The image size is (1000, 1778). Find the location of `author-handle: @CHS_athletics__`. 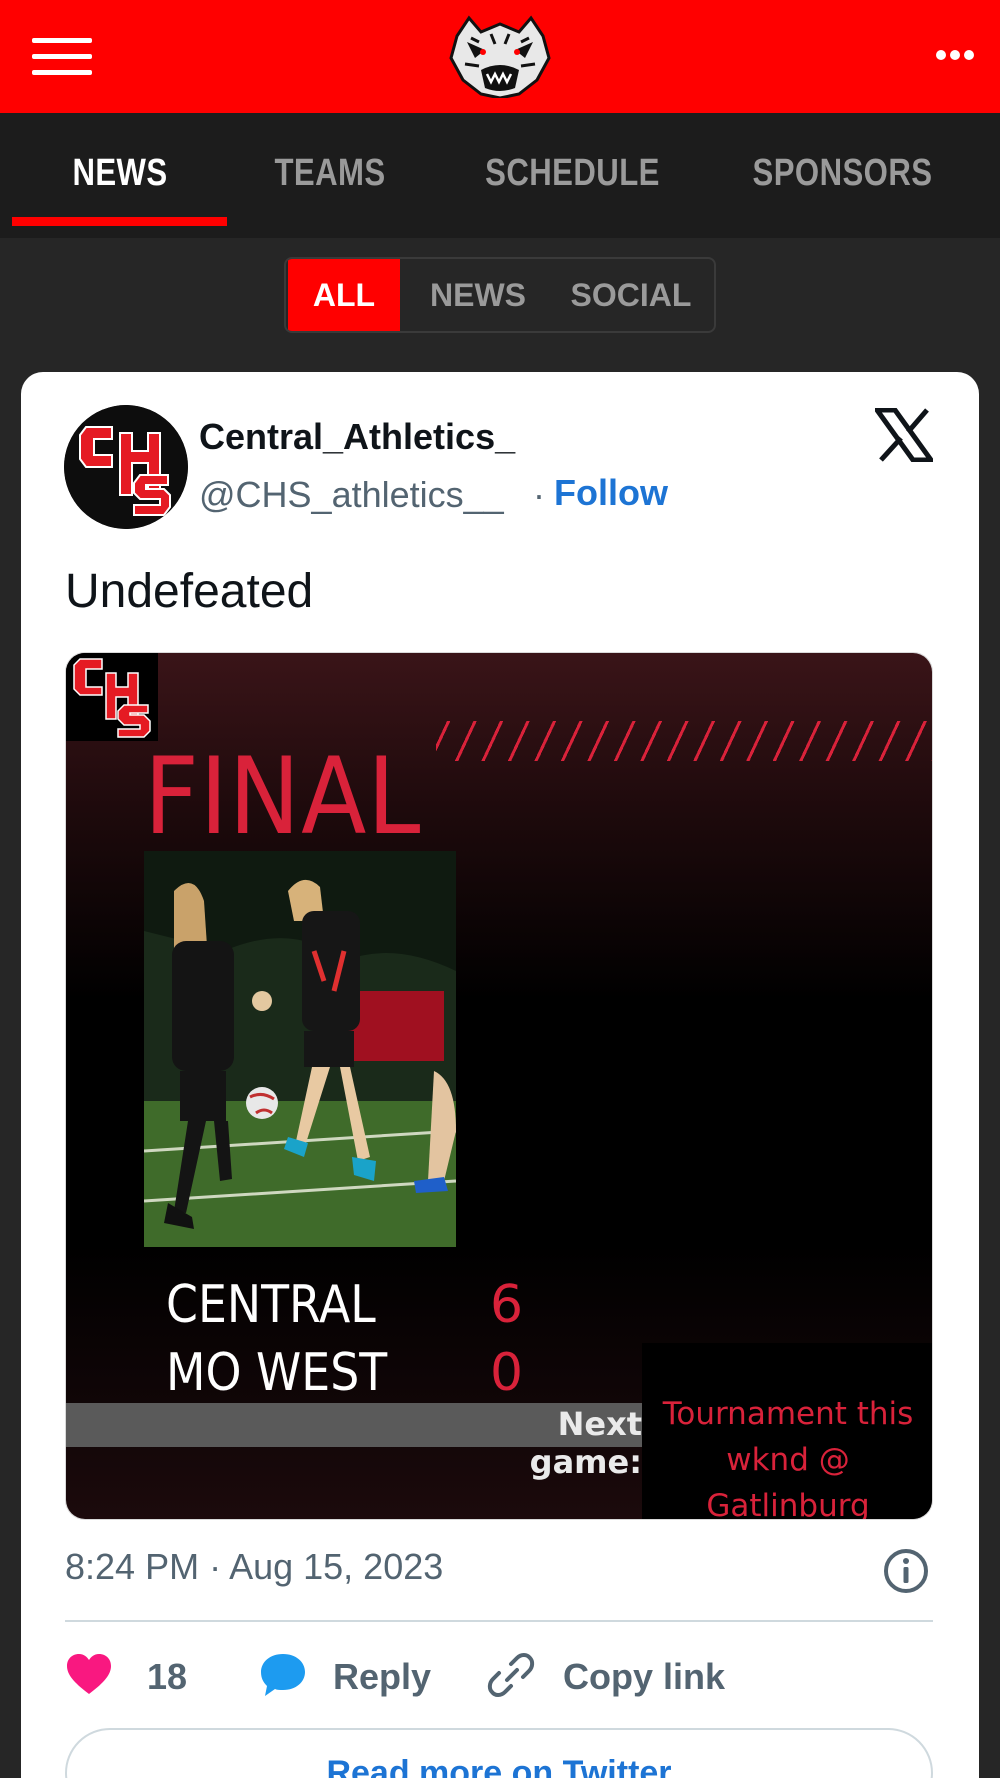

author-handle: @CHS_athletics__ is located at coordinates (351, 495).